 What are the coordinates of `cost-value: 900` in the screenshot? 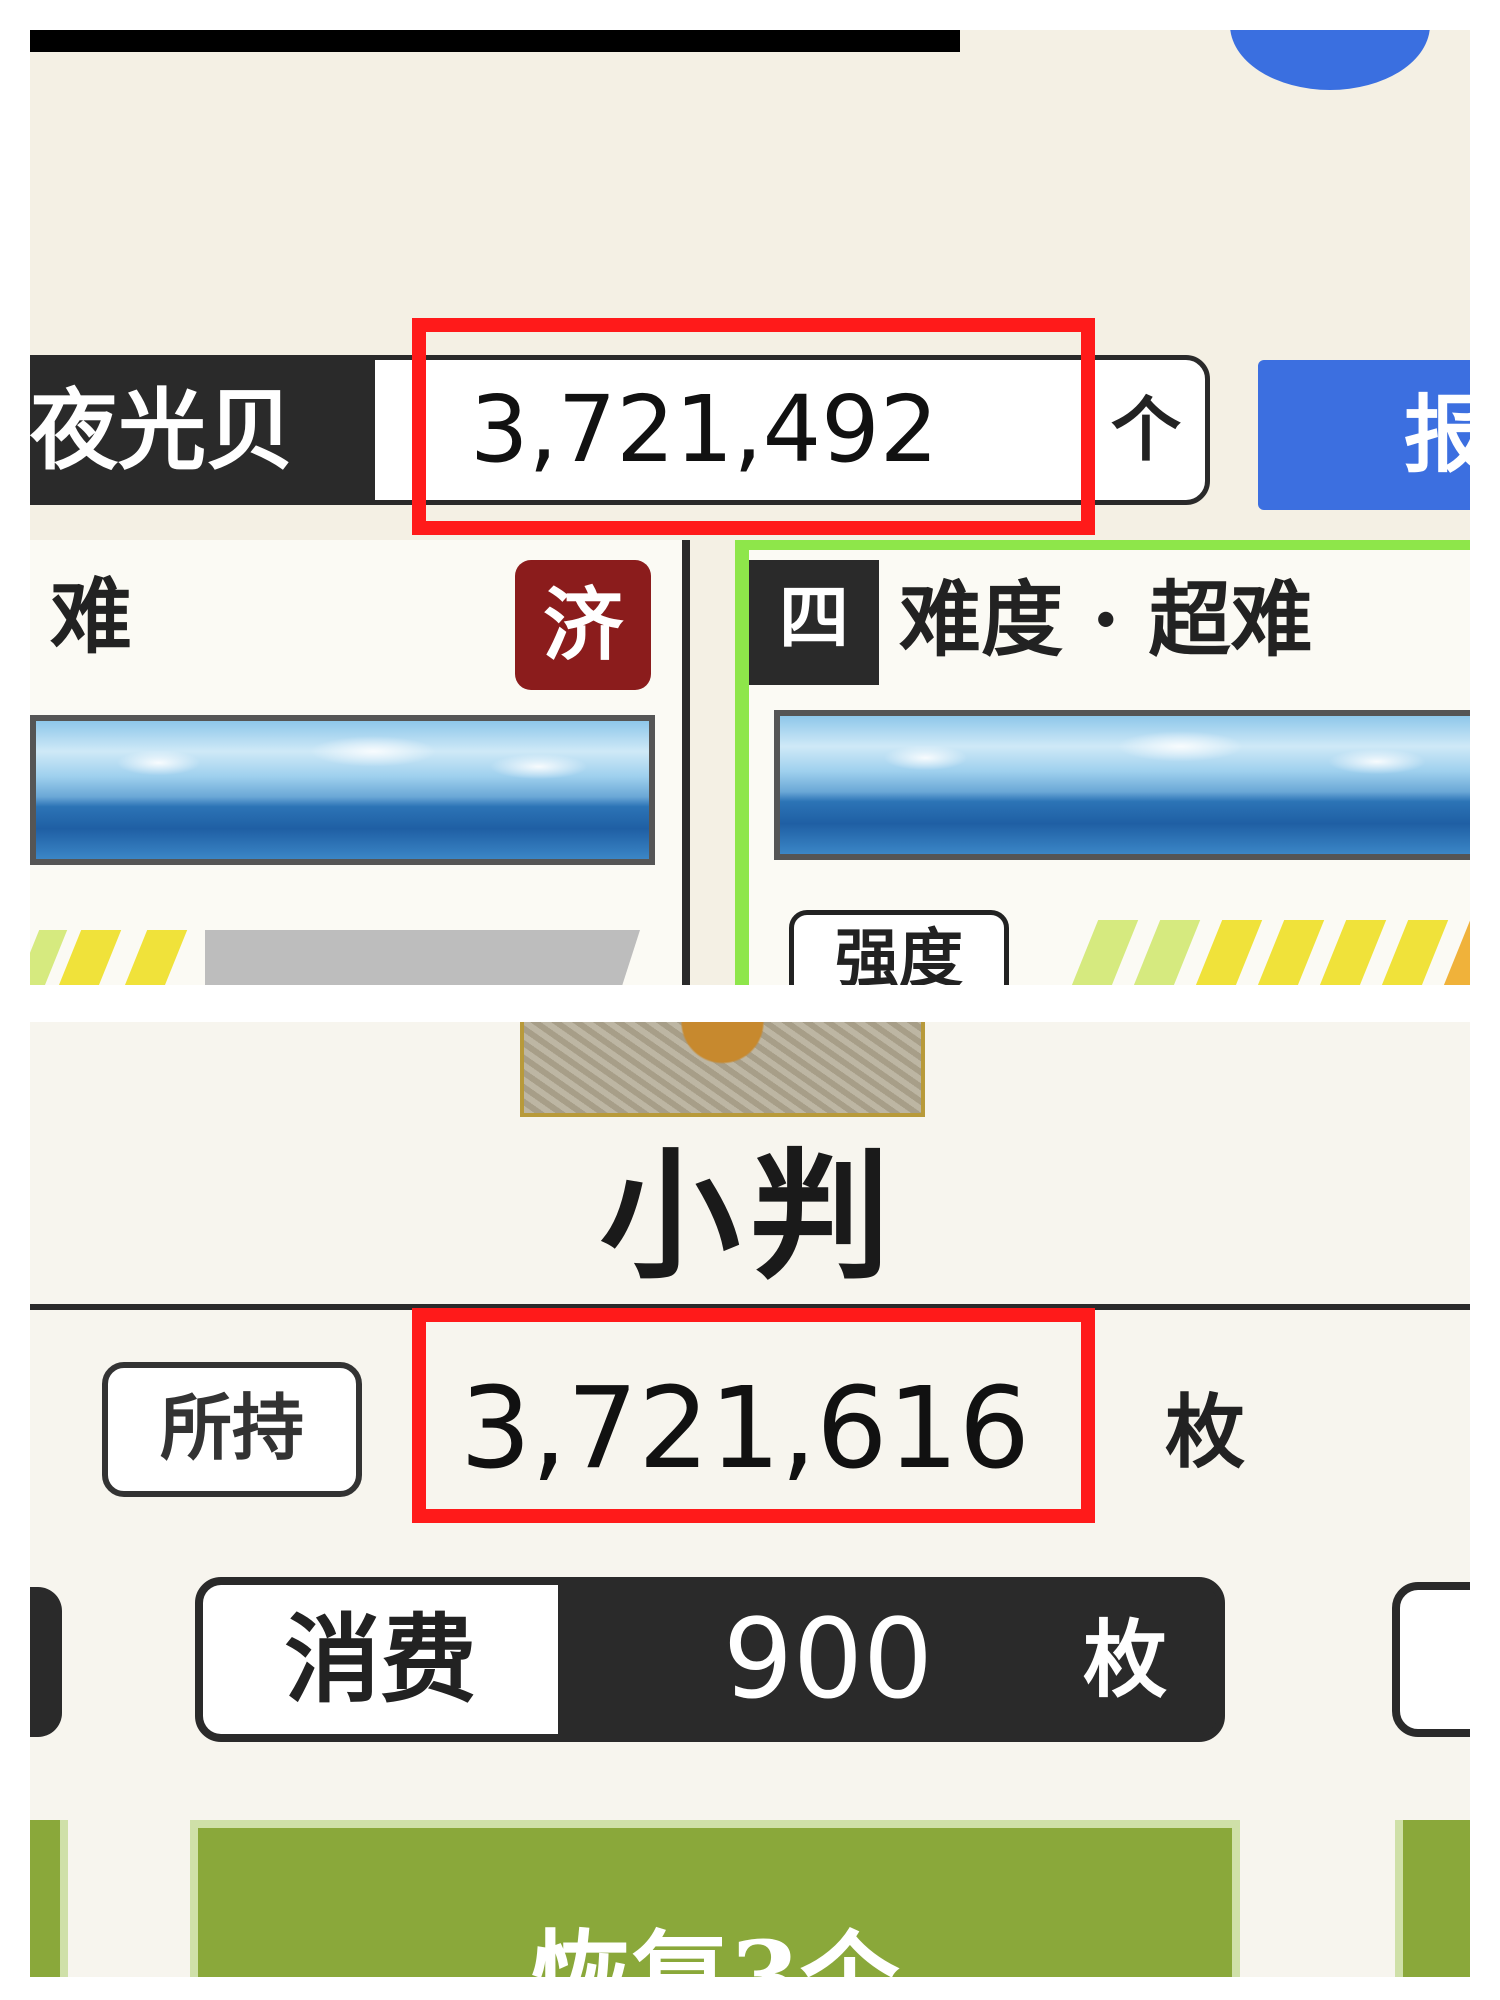 It's located at (828, 1659).